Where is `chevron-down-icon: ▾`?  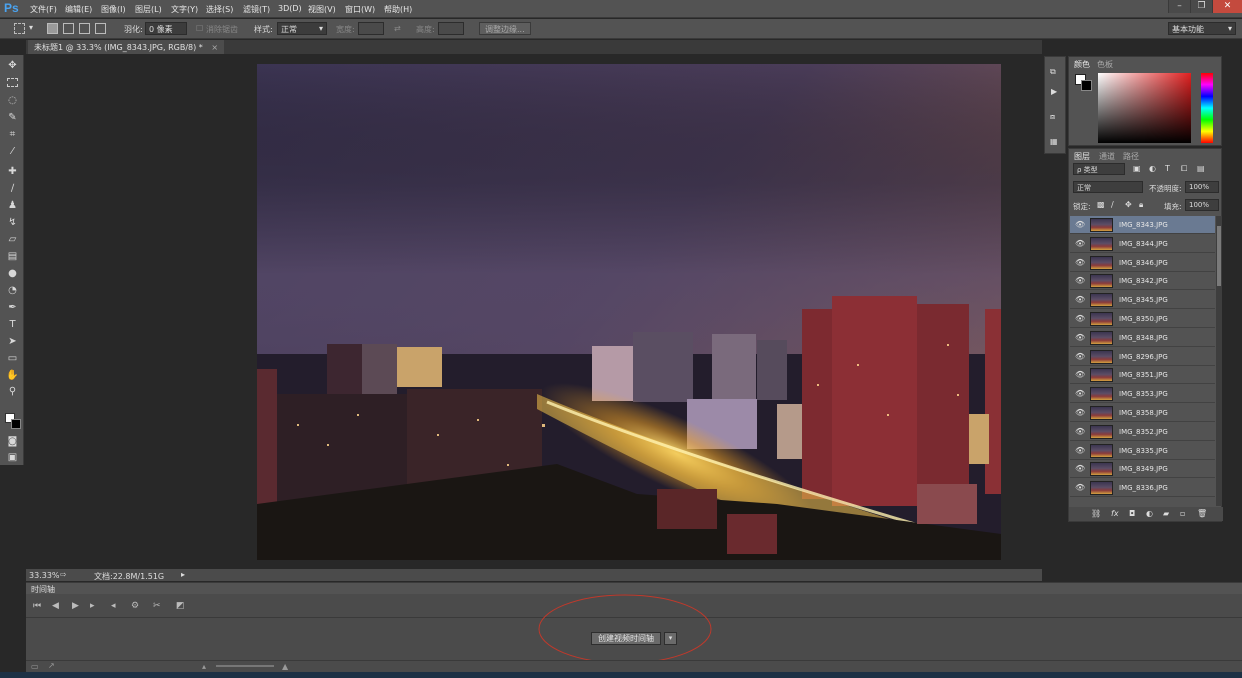
chevron-down-icon: ▾ is located at coordinates (31, 27).